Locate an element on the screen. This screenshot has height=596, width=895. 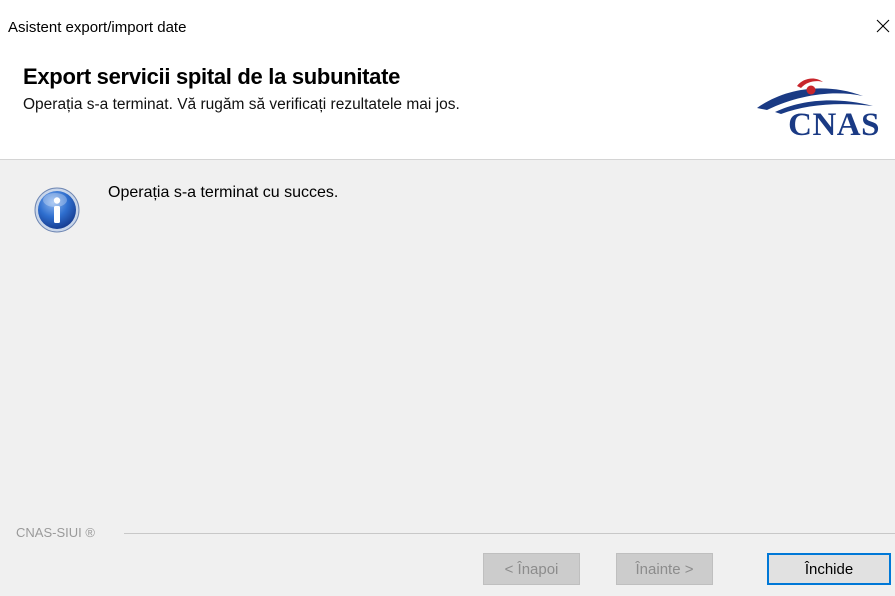
close-icon is located at coordinates (883, 26).